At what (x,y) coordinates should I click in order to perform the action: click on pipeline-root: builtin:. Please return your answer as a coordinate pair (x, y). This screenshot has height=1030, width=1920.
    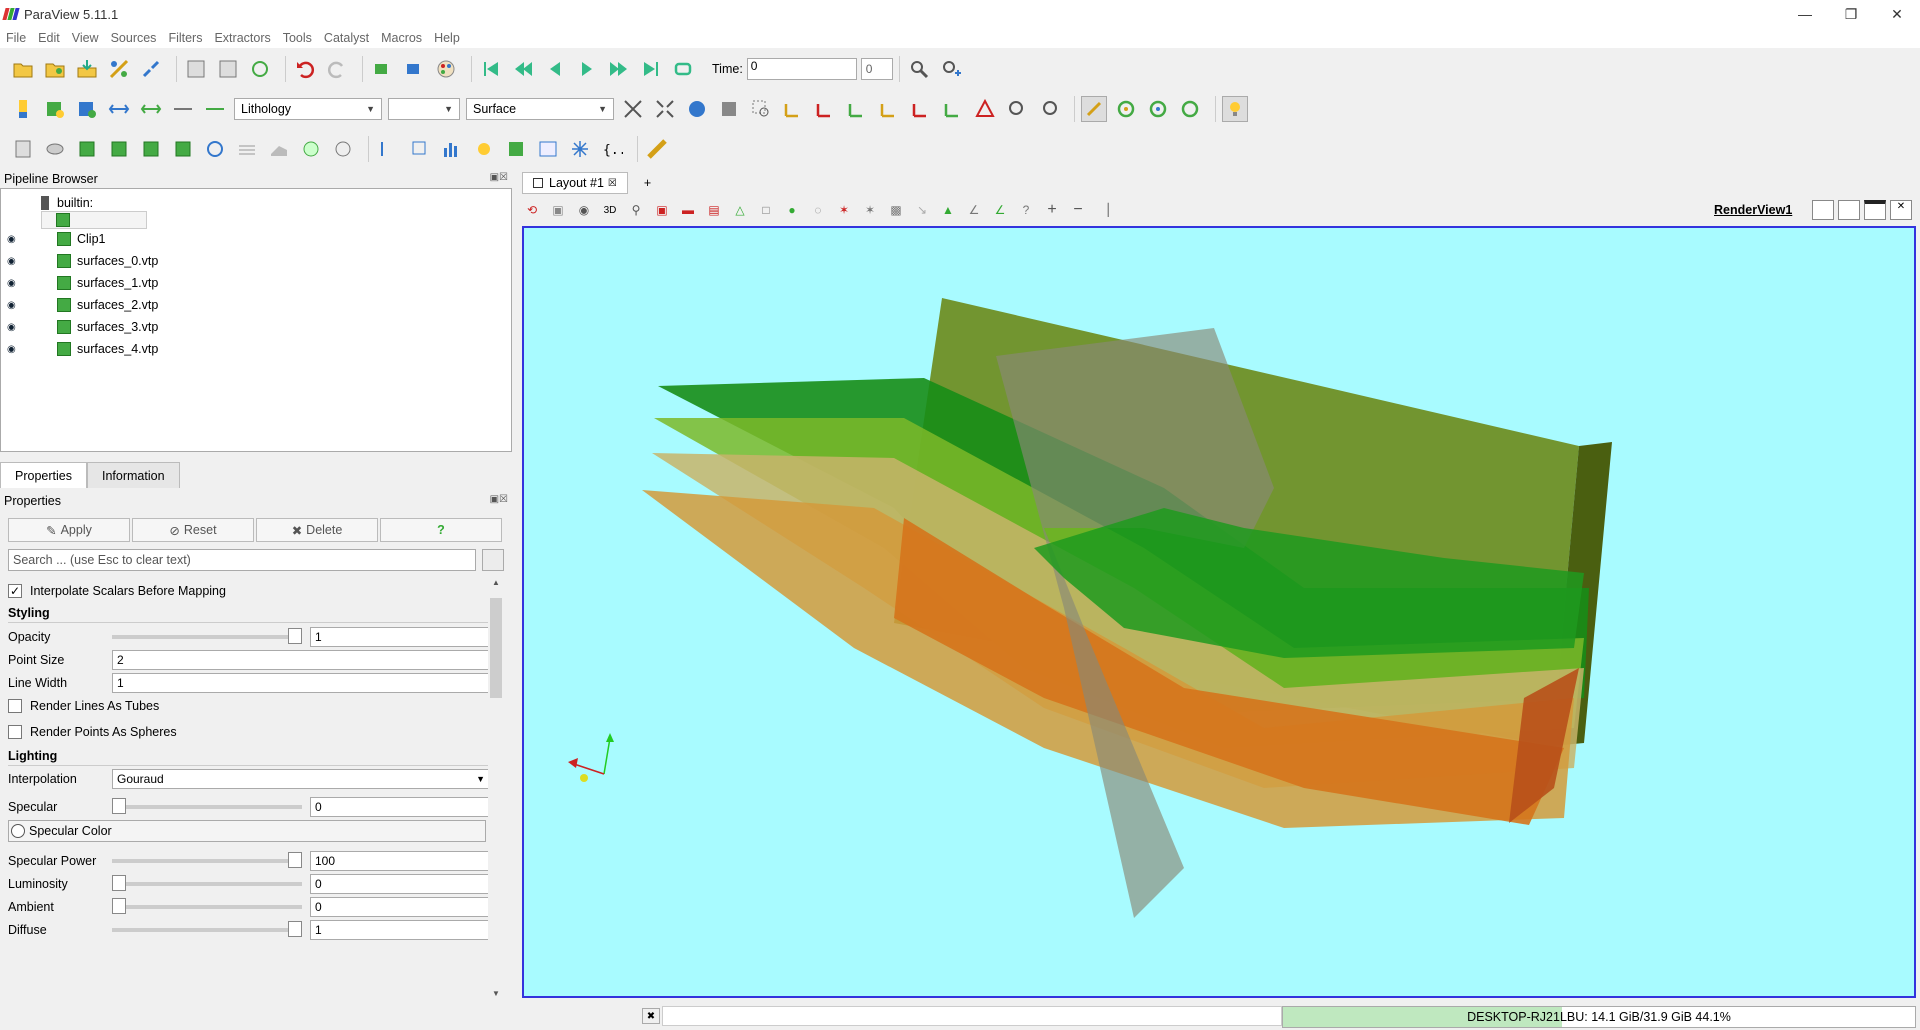
    Looking at the image, I should click on (67, 203).